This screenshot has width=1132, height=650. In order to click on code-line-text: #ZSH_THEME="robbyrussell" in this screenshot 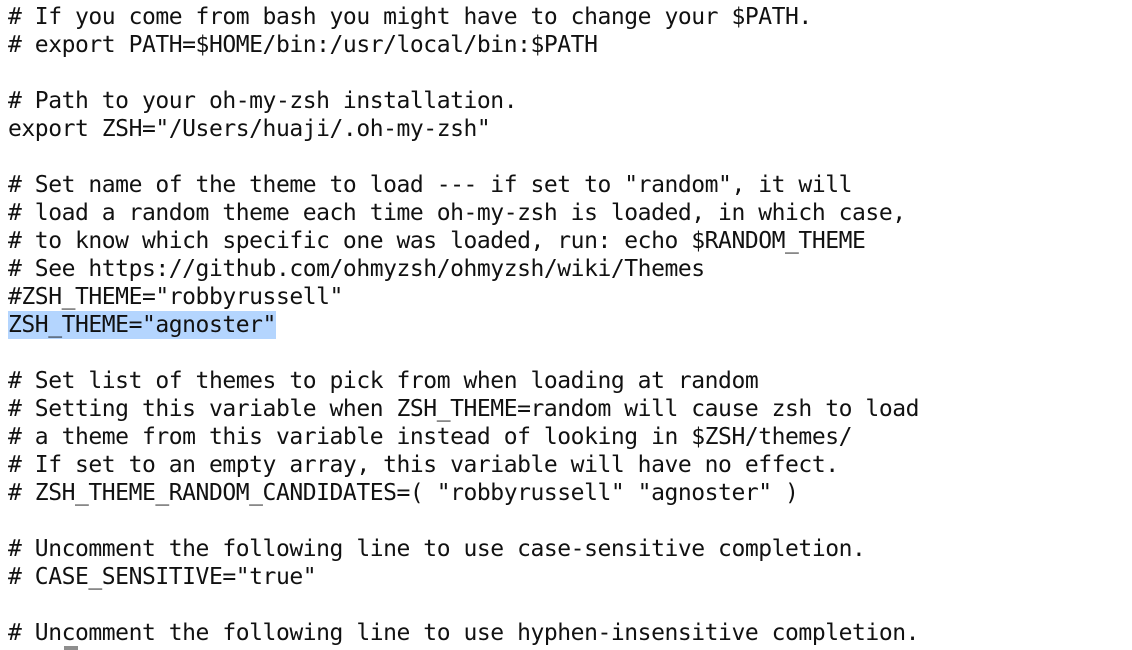, I will do `click(175, 297)`.